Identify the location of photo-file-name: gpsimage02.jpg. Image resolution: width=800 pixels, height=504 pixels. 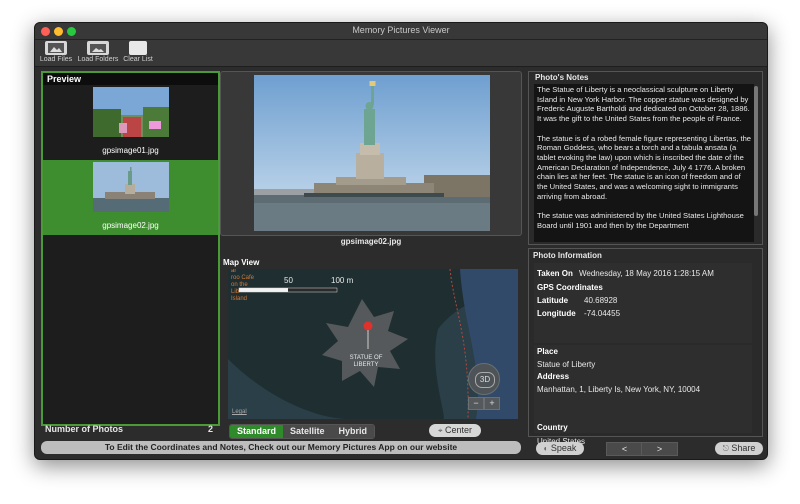
(371, 241).